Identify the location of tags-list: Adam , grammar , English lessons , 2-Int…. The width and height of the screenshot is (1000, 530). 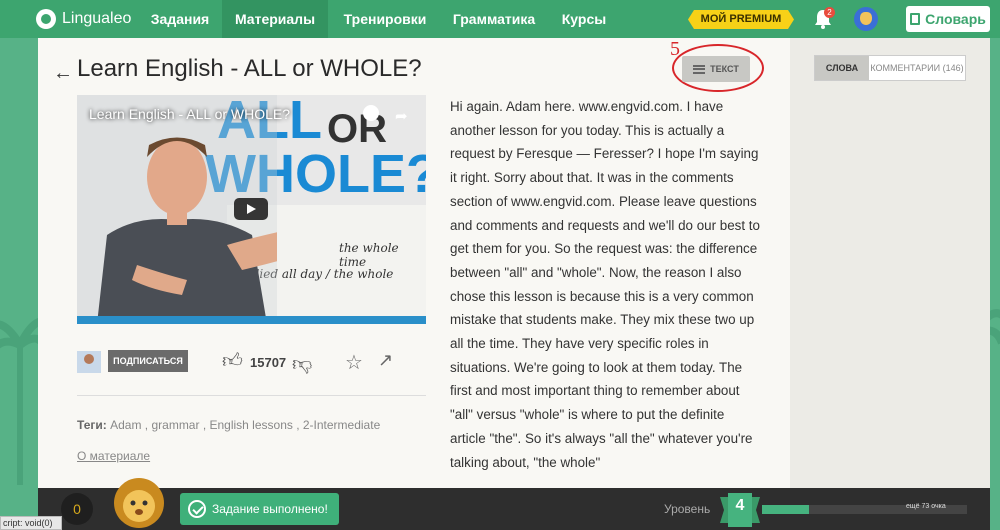
(245, 425).